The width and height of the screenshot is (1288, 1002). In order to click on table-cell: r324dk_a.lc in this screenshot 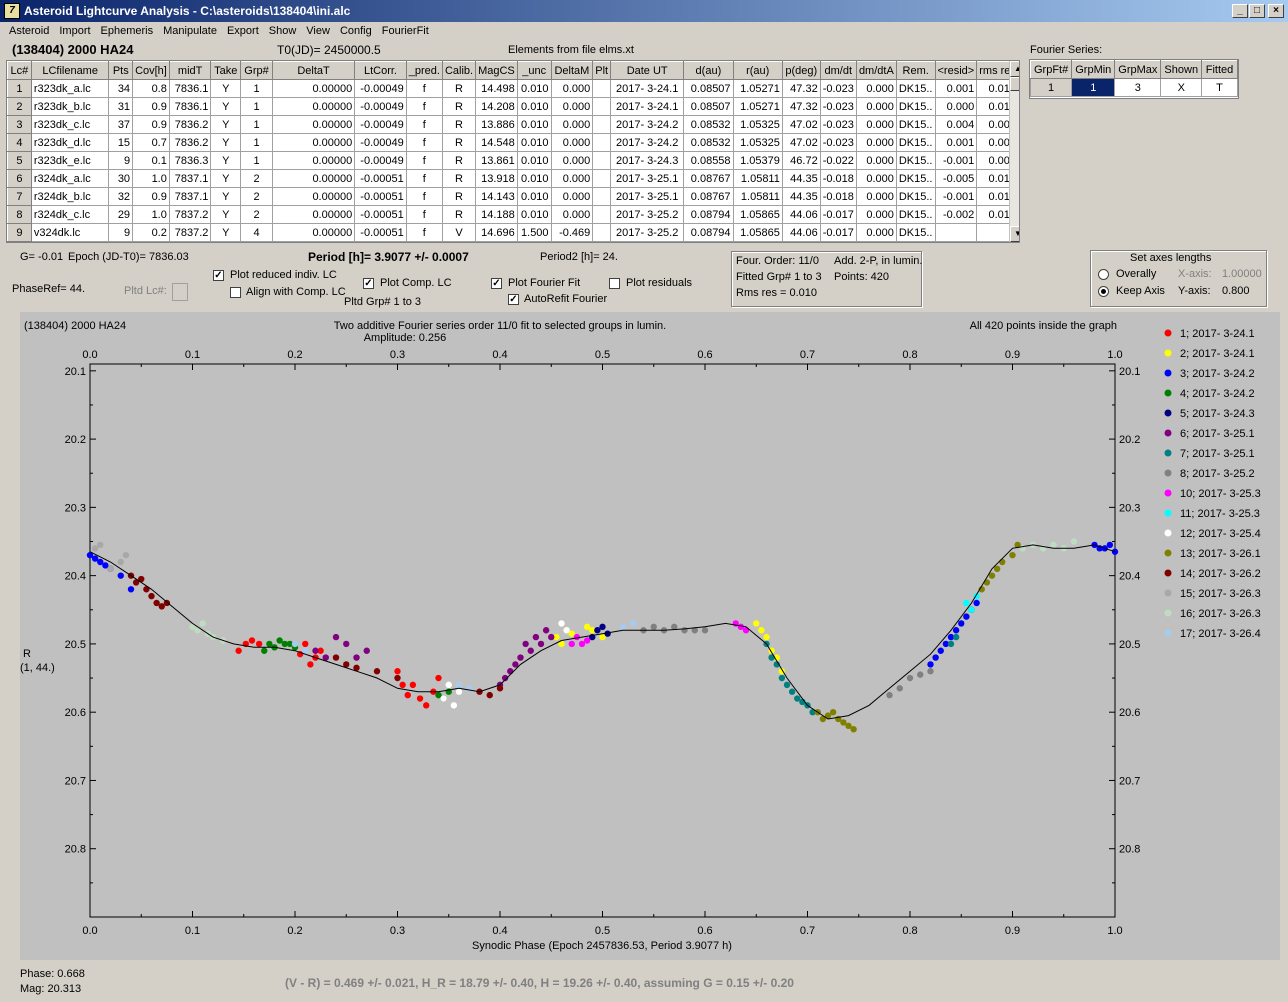, I will do `click(70, 178)`.